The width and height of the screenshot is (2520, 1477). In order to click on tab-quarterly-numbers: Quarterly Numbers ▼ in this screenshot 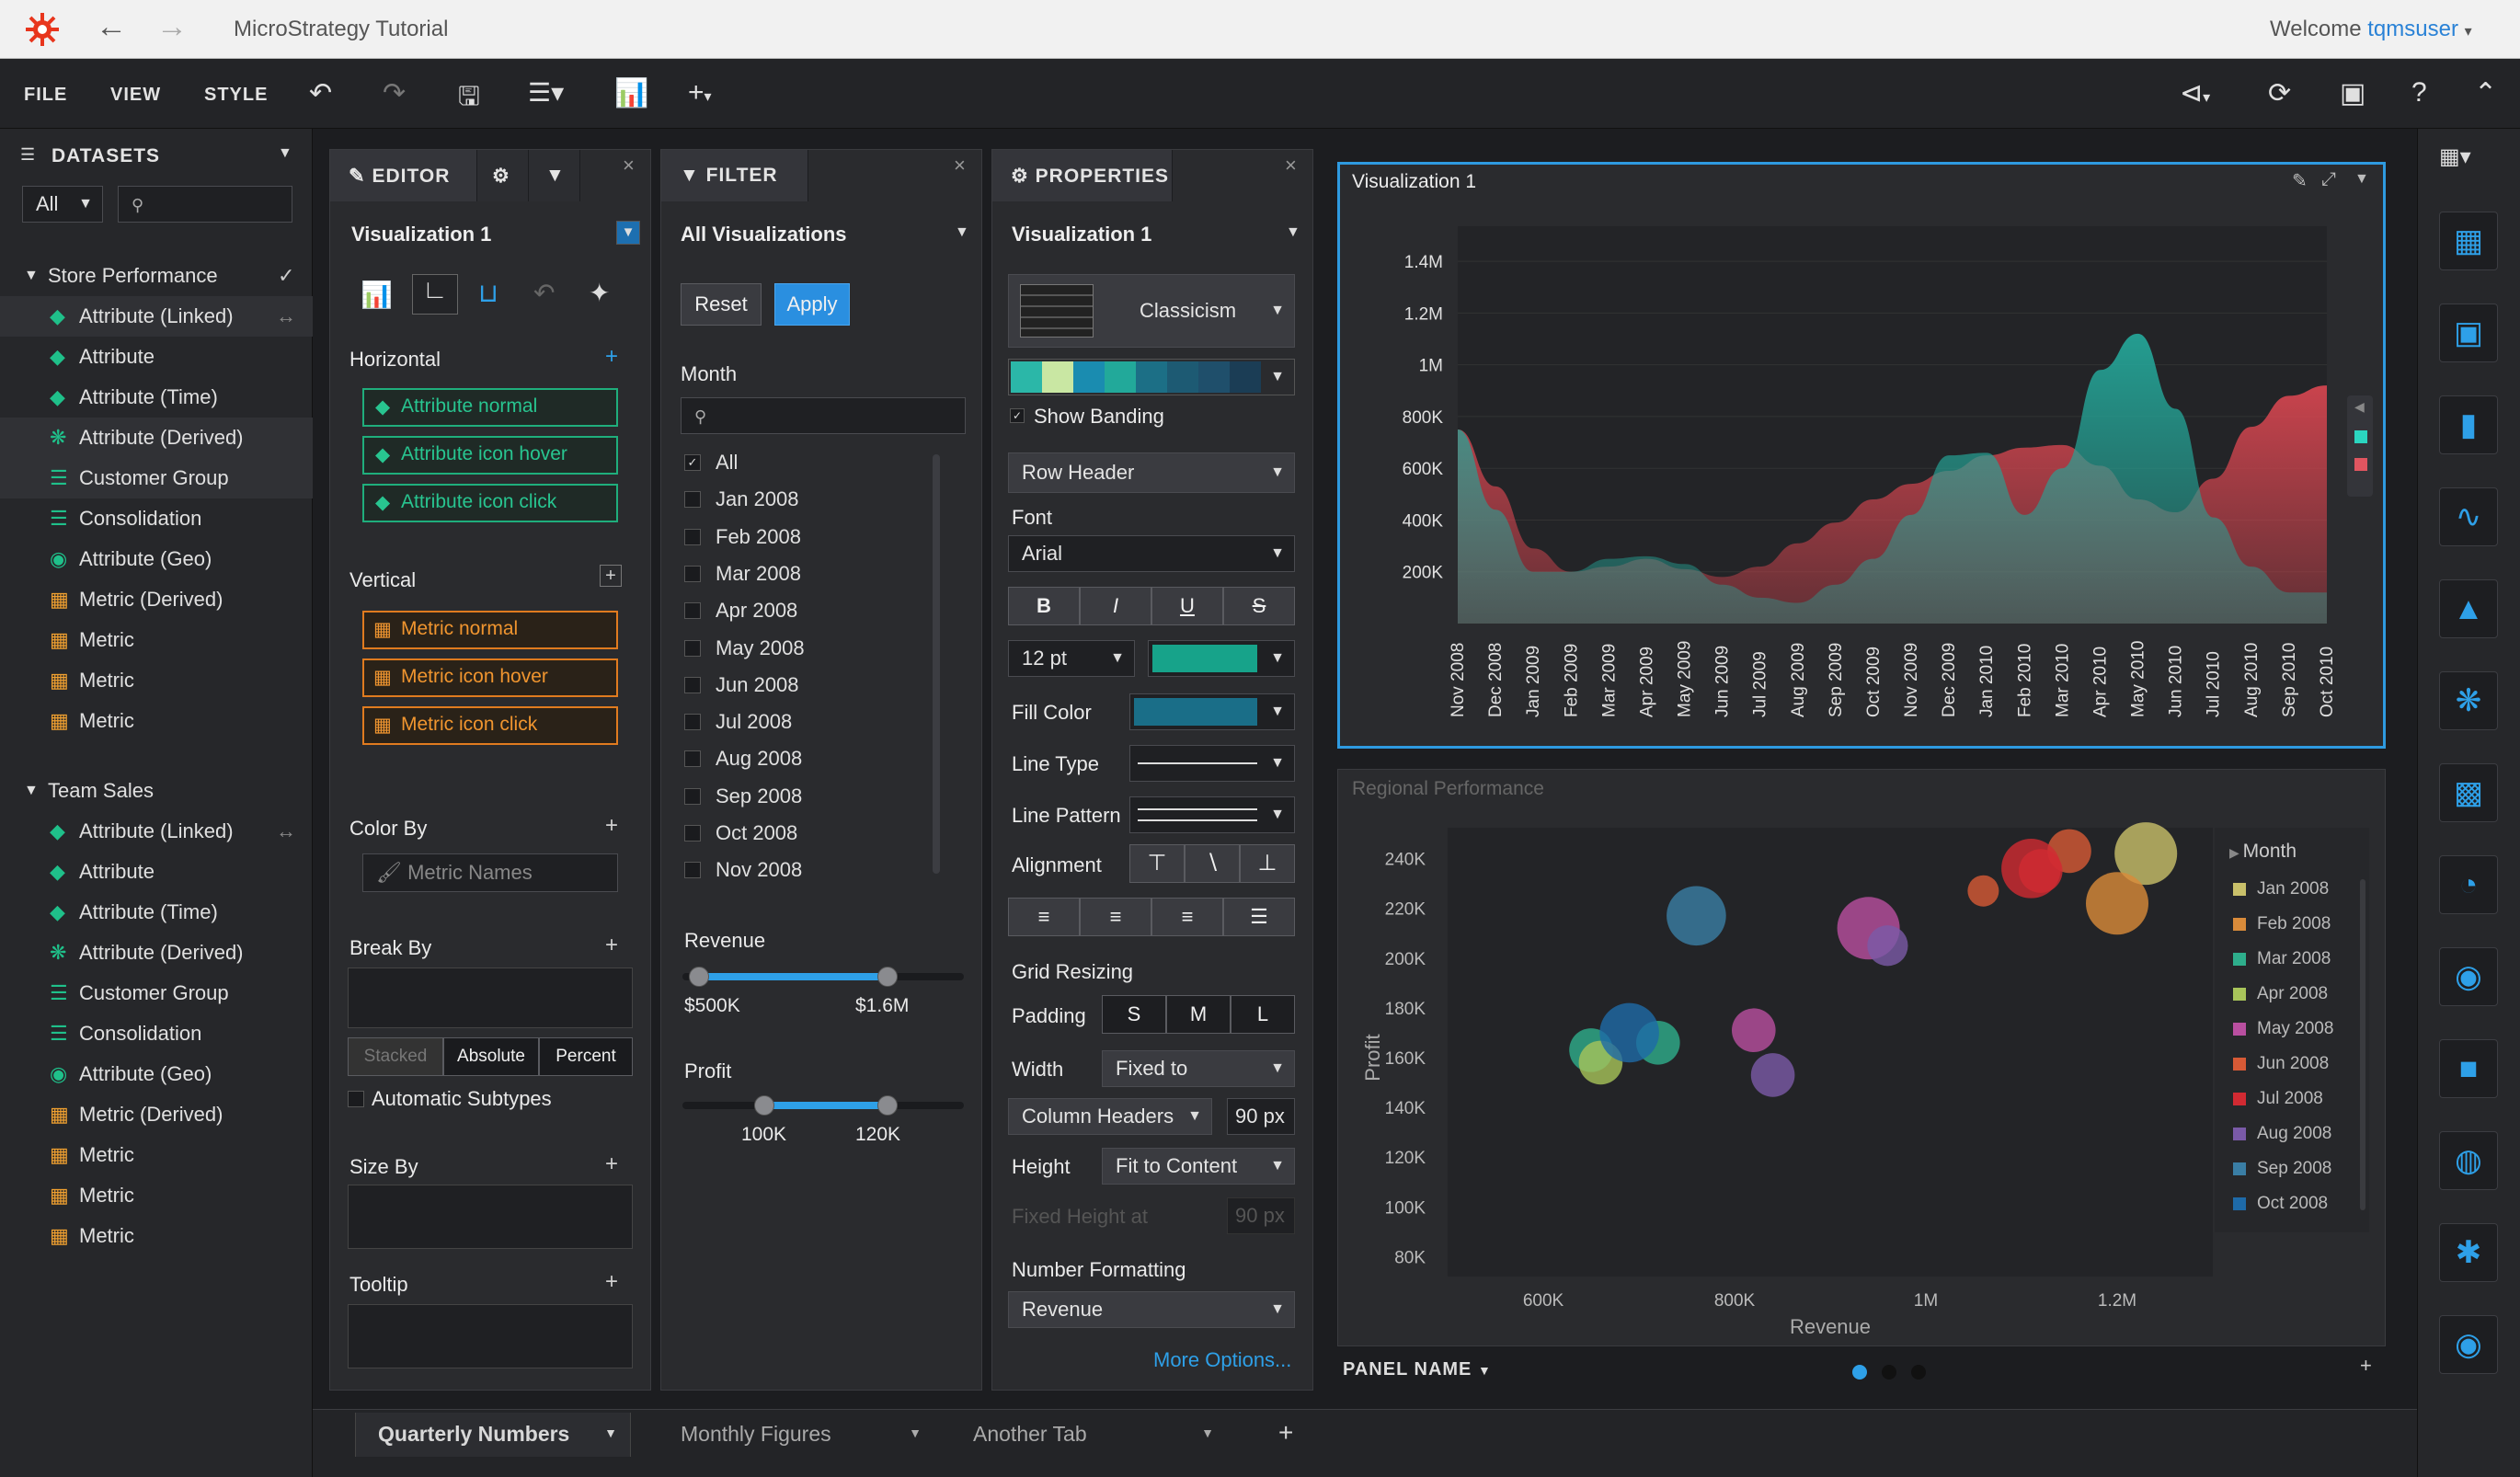, I will do `click(493, 1435)`.